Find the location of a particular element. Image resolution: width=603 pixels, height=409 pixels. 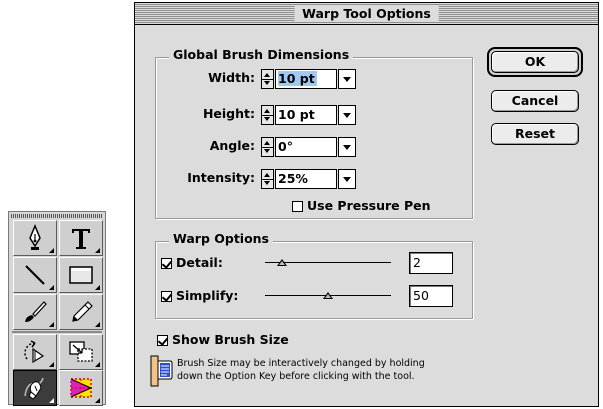

intensity-dropdown-button is located at coordinates (347, 179).